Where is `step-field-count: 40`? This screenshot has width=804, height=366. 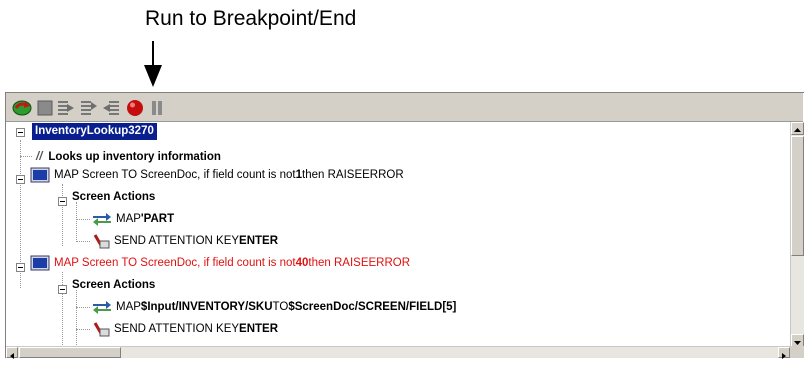 step-field-count: 40 is located at coordinates (302, 263).